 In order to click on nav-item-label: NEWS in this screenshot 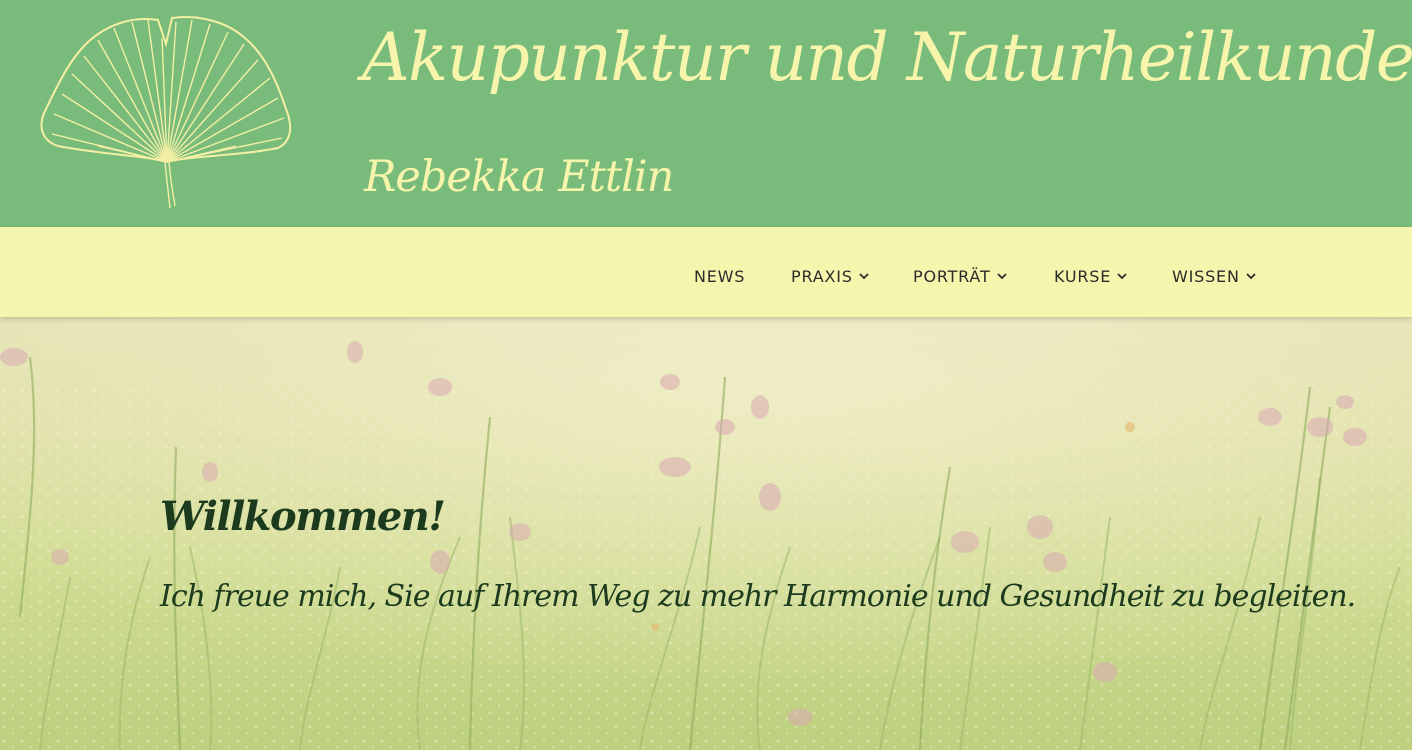, I will do `click(720, 276)`.